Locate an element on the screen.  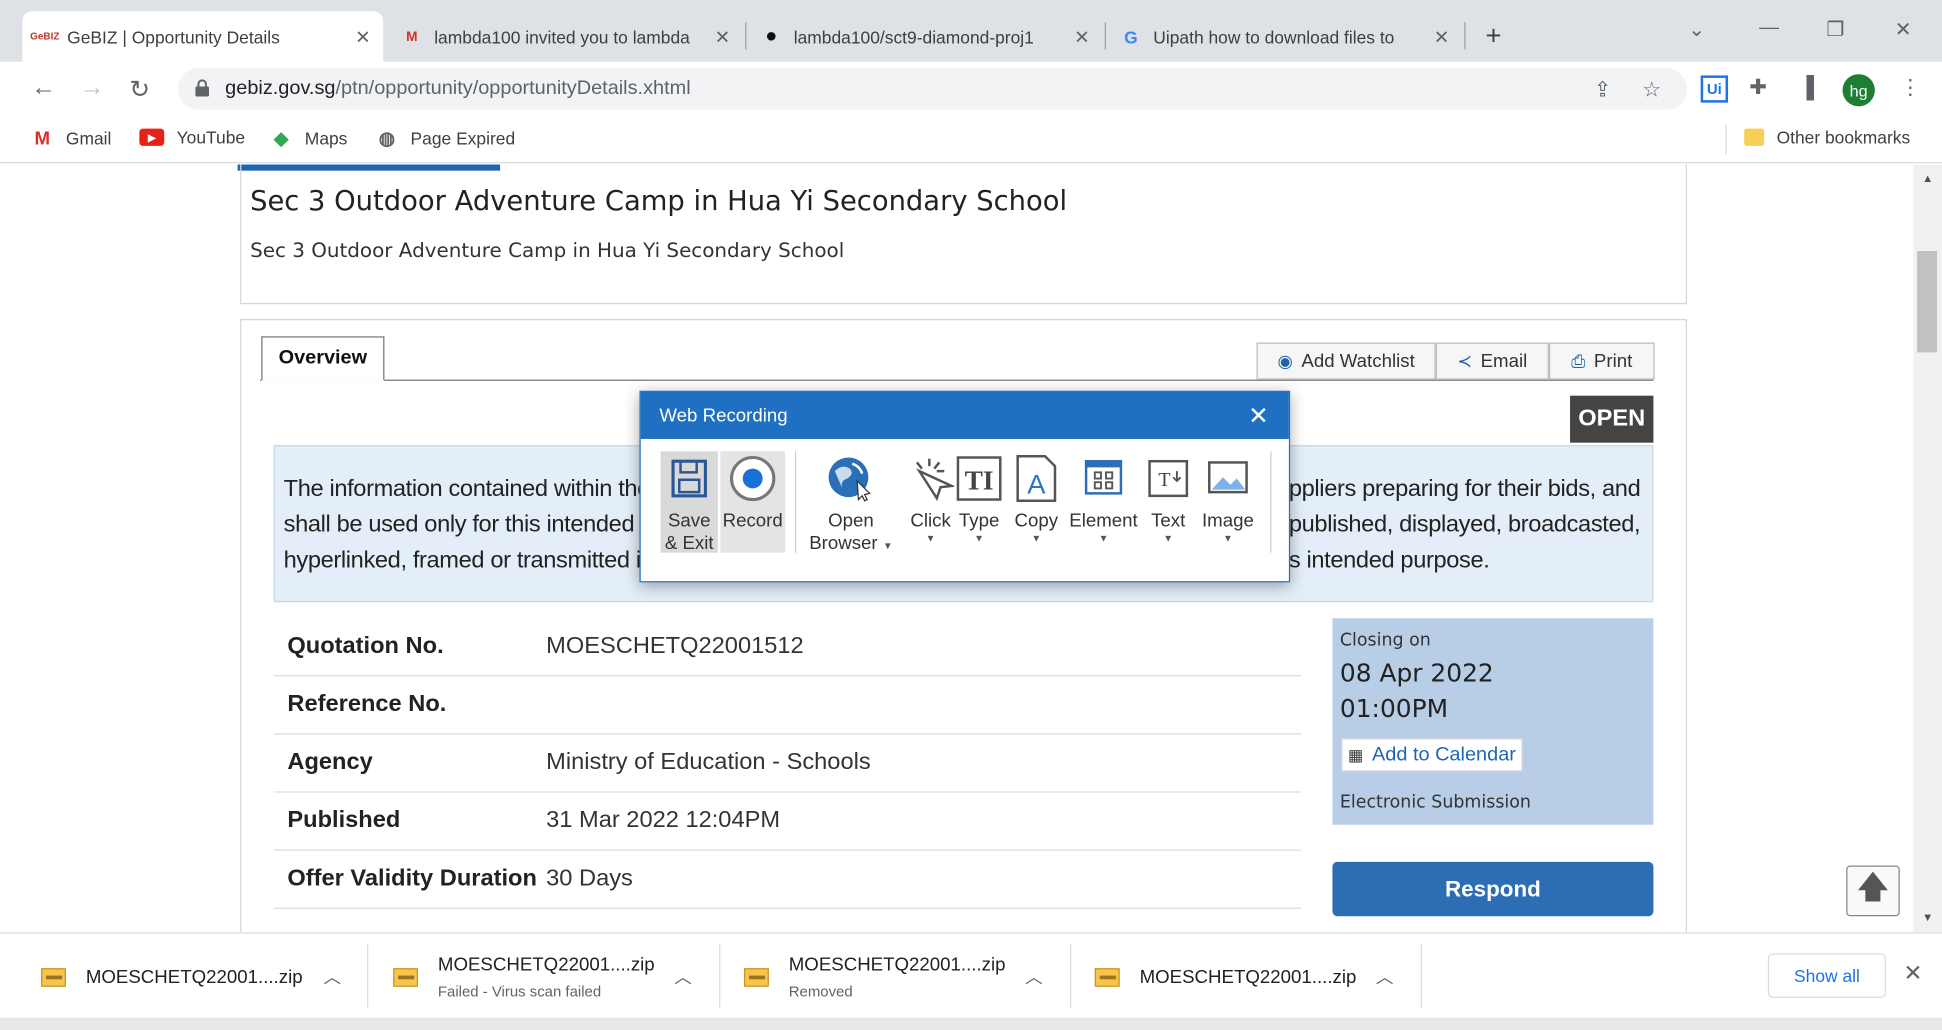
extensions-icon: ✚ is located at coordinates (1758, 87).